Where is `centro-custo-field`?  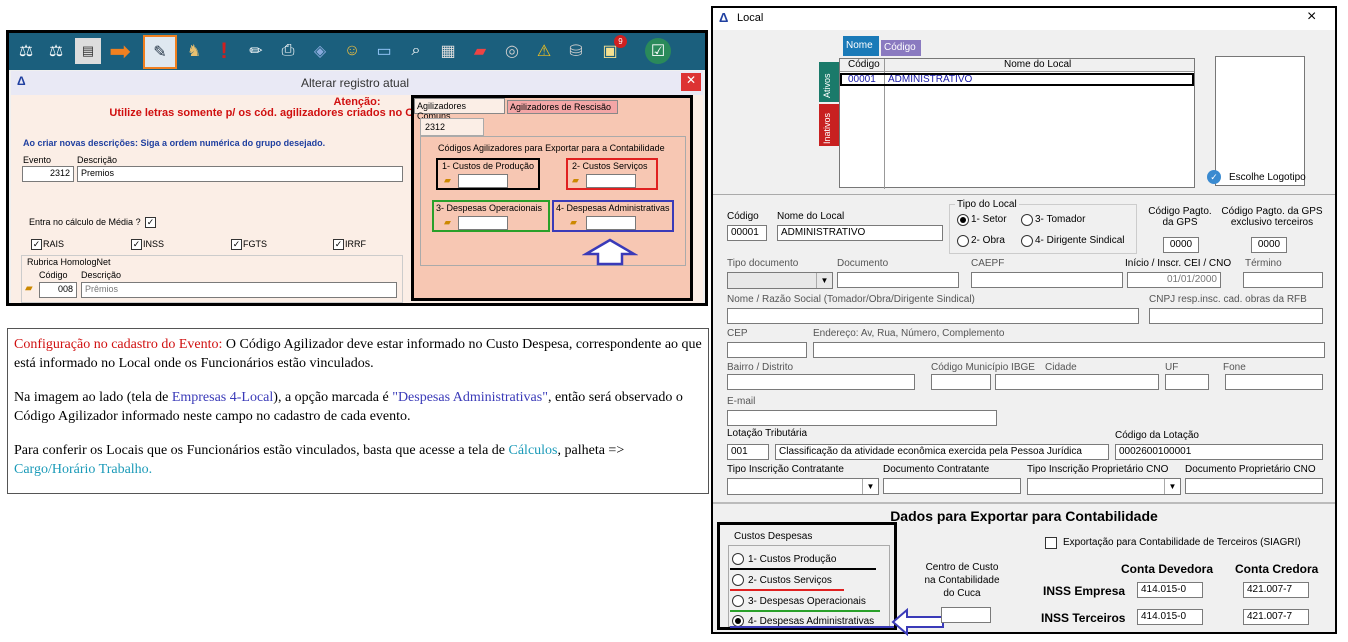
centro-custo-field is located at coordinates (966, 615).